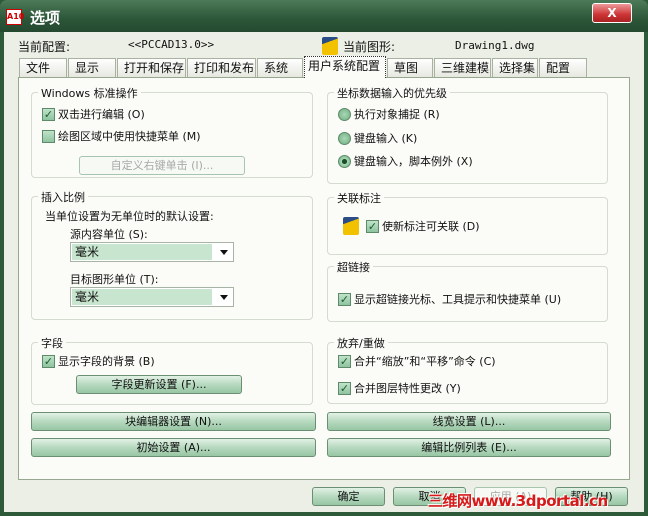 The height and width of the screenshot is (516, 648). What do you see at coordinates (462, 67) in the screenshot?
I see `tab-3d-modeling: 三维建模` at bounding box center [462, 67].